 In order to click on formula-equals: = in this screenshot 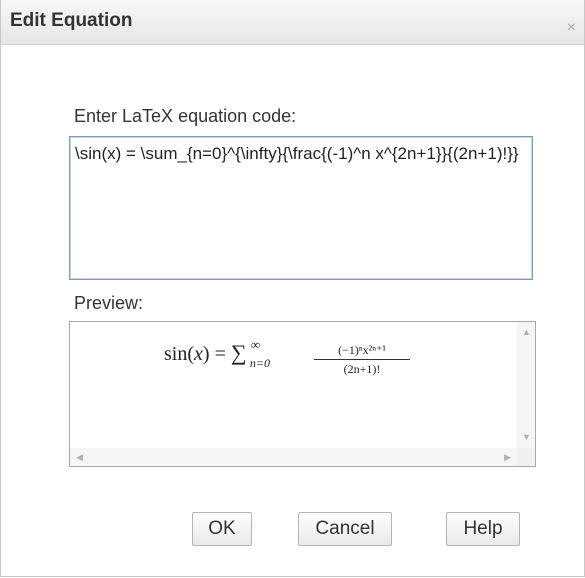, I will do `click(220, 354)`.